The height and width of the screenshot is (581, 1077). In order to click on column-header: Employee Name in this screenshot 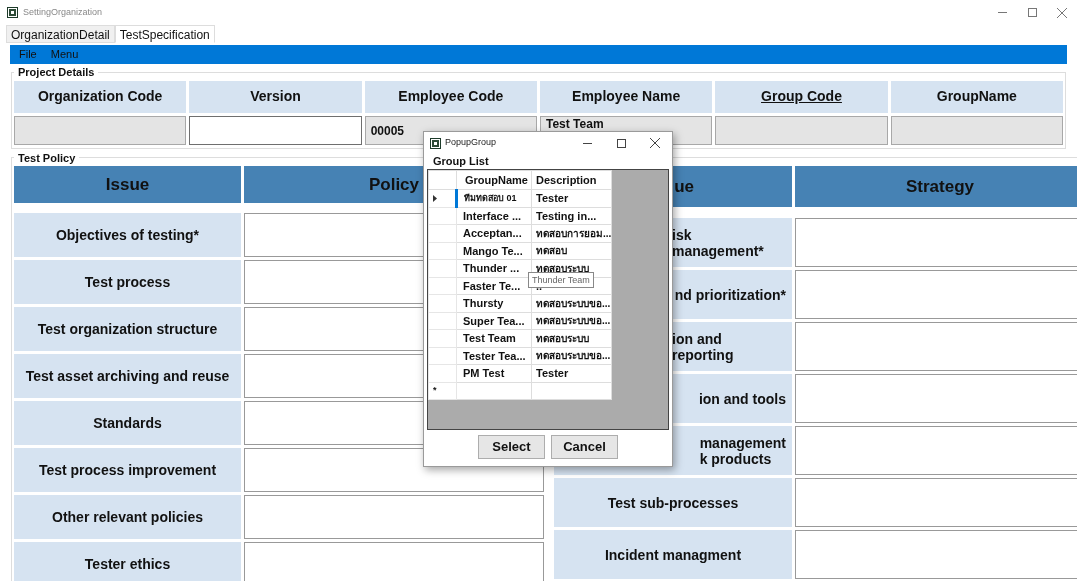, I will do `click(626, 96)`.